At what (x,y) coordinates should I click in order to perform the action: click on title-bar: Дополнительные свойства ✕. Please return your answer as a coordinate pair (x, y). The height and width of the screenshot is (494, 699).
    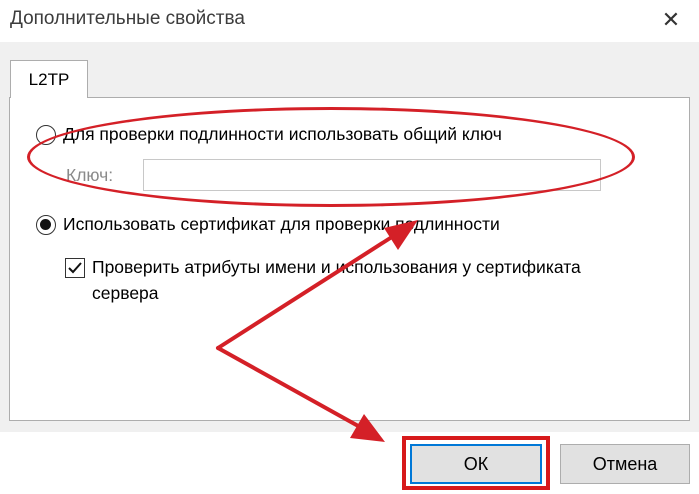
    Looking at the image, I should click on (349, 21).